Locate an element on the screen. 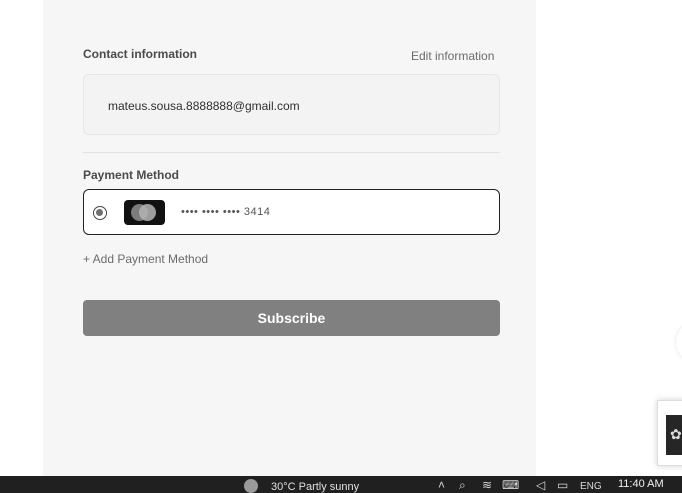  battery-icon: ▭ is located at coordinates (562, 485).